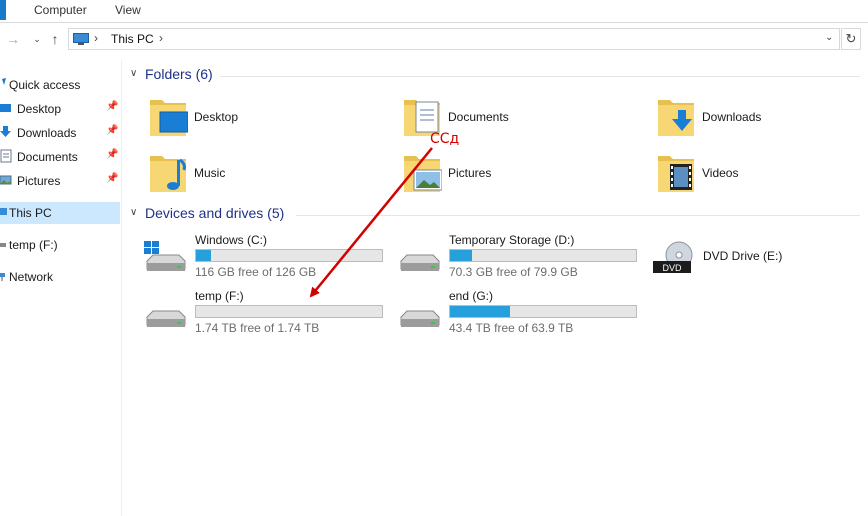  I want to click on address-dropdown-icon: ⌄, so click(829, 37).